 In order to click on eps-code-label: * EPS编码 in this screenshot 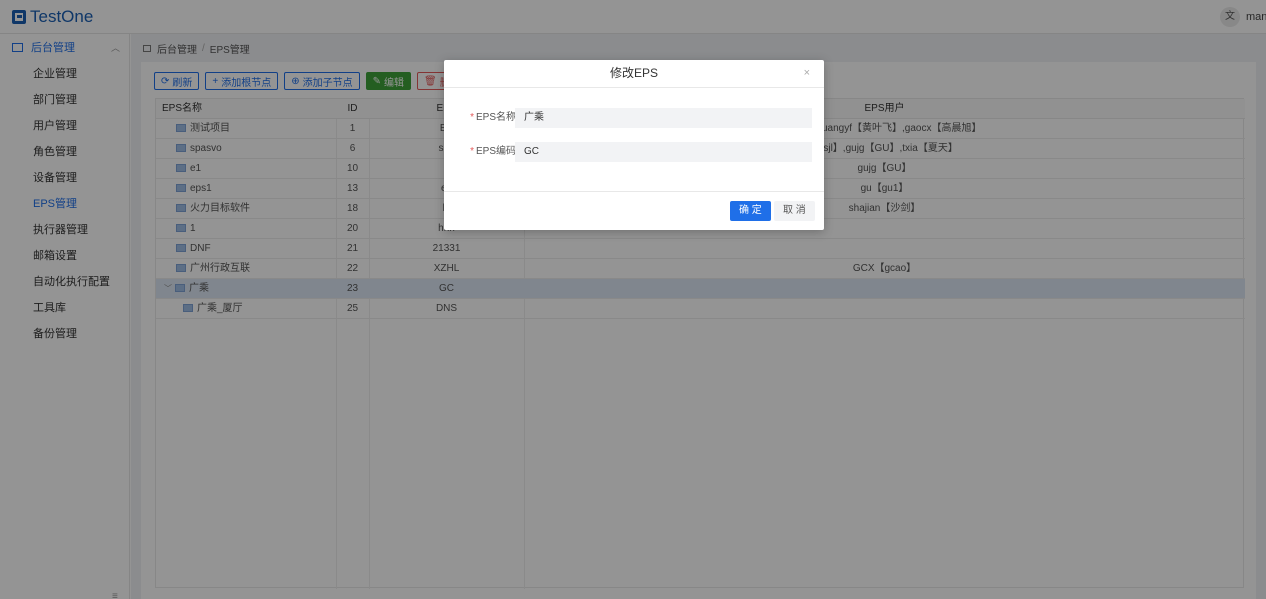, I will do `click(493, 151)`.